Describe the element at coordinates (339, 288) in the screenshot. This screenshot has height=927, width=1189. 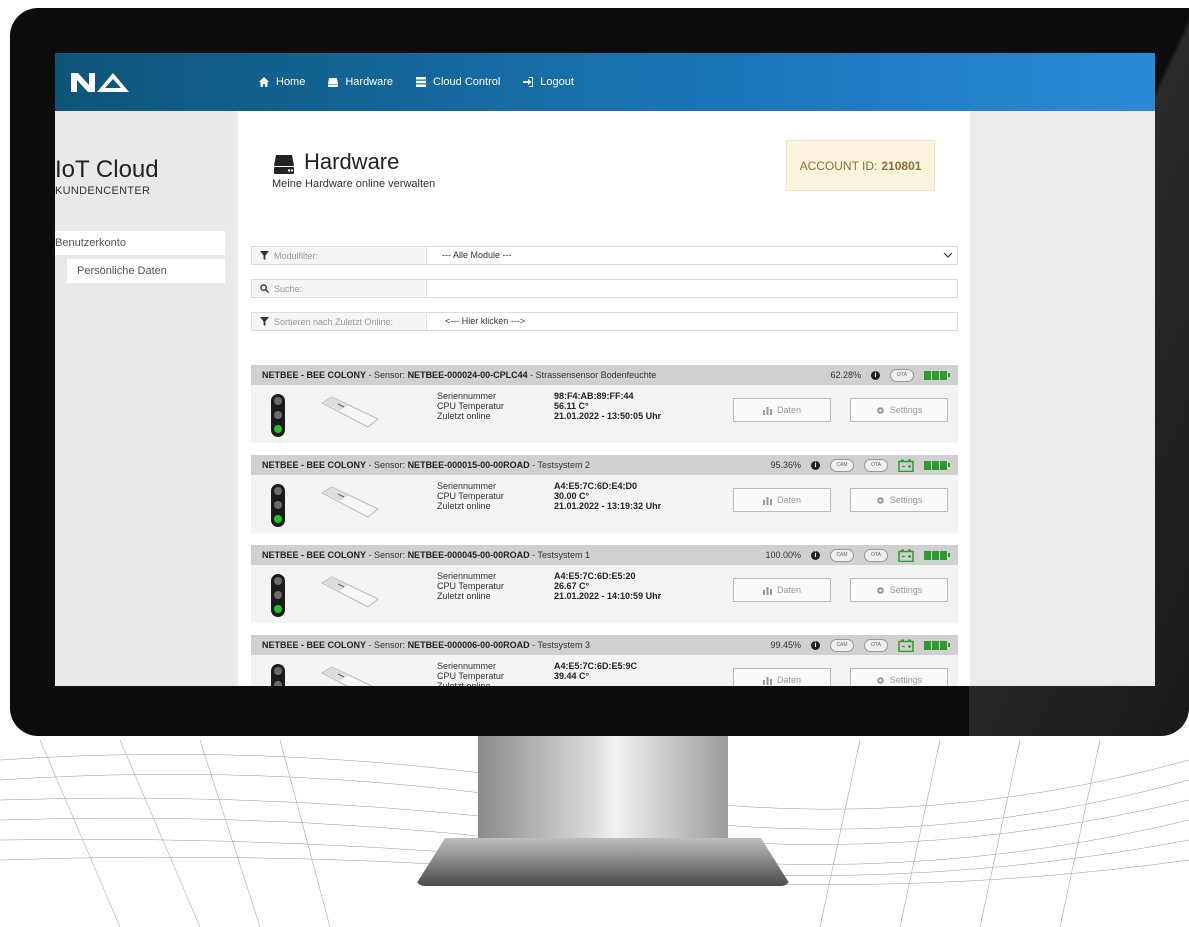
I see `search-label-cell: Suche:` at that location.